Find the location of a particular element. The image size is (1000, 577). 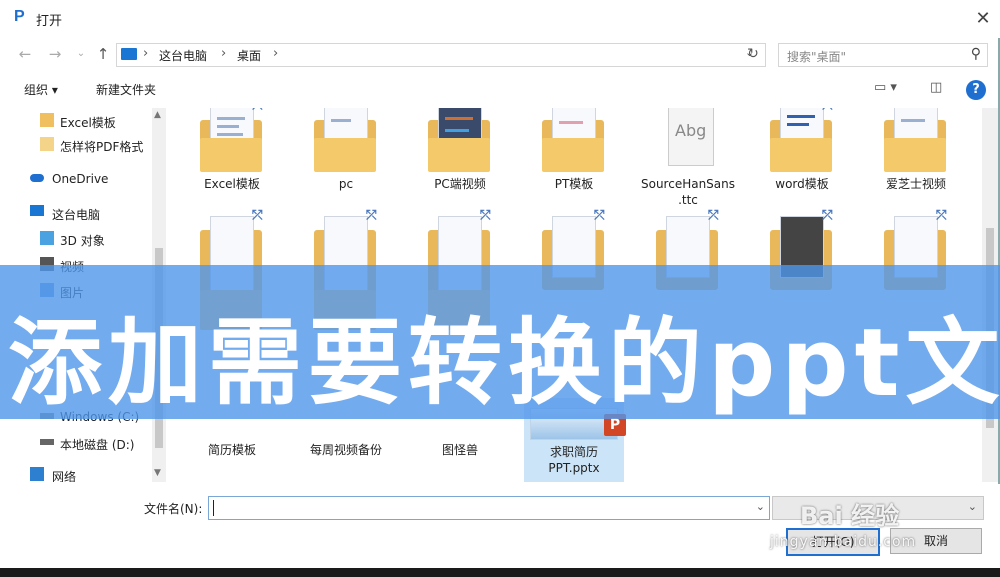

forward-arrow-icon: → is located at coordinates (55, 54).